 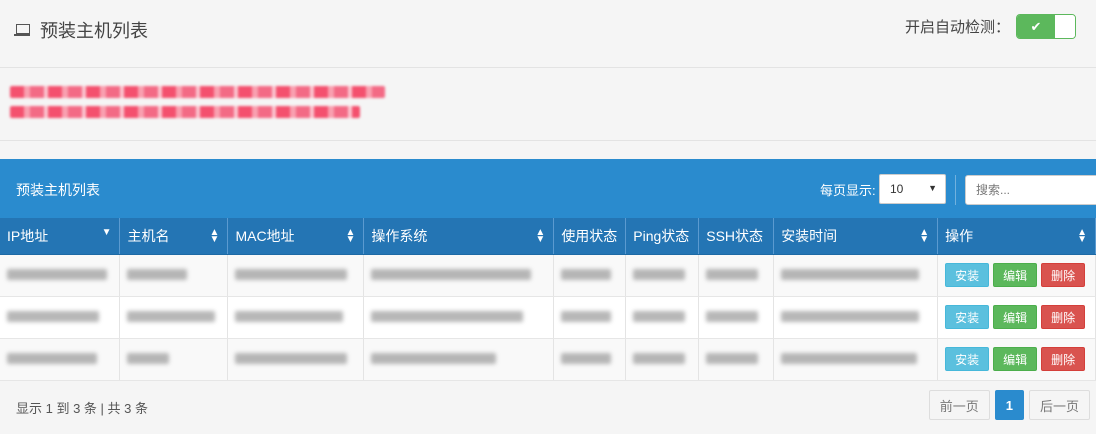 What do you see at coordinates (1059, 405) in the screenshot?
I see `next-page-button: 后一页` at bounding box center [1059, 405].